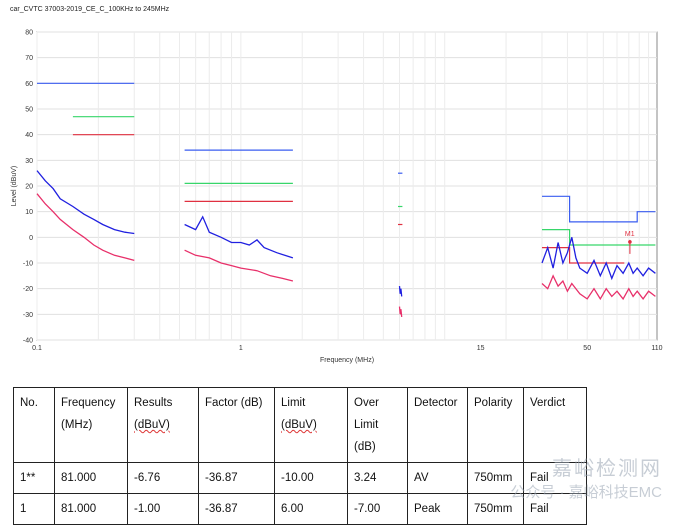  What do you see at coordinates (437, 509) in the screenshot?
I see `cell-detector: Peak` at bounding box center [437, 509].